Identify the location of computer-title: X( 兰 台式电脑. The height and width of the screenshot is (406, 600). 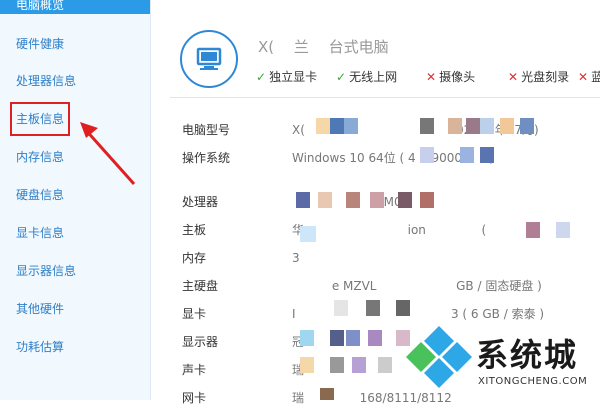
(323, 47).